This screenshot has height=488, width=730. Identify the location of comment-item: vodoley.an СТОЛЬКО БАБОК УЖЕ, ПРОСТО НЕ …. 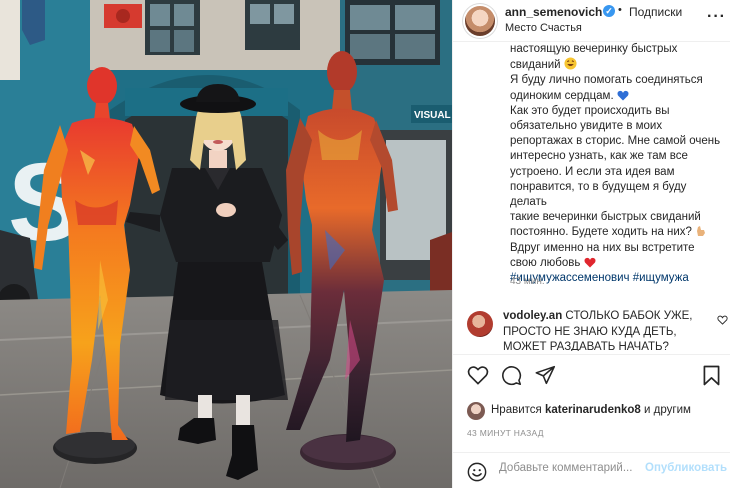
(598, 330).